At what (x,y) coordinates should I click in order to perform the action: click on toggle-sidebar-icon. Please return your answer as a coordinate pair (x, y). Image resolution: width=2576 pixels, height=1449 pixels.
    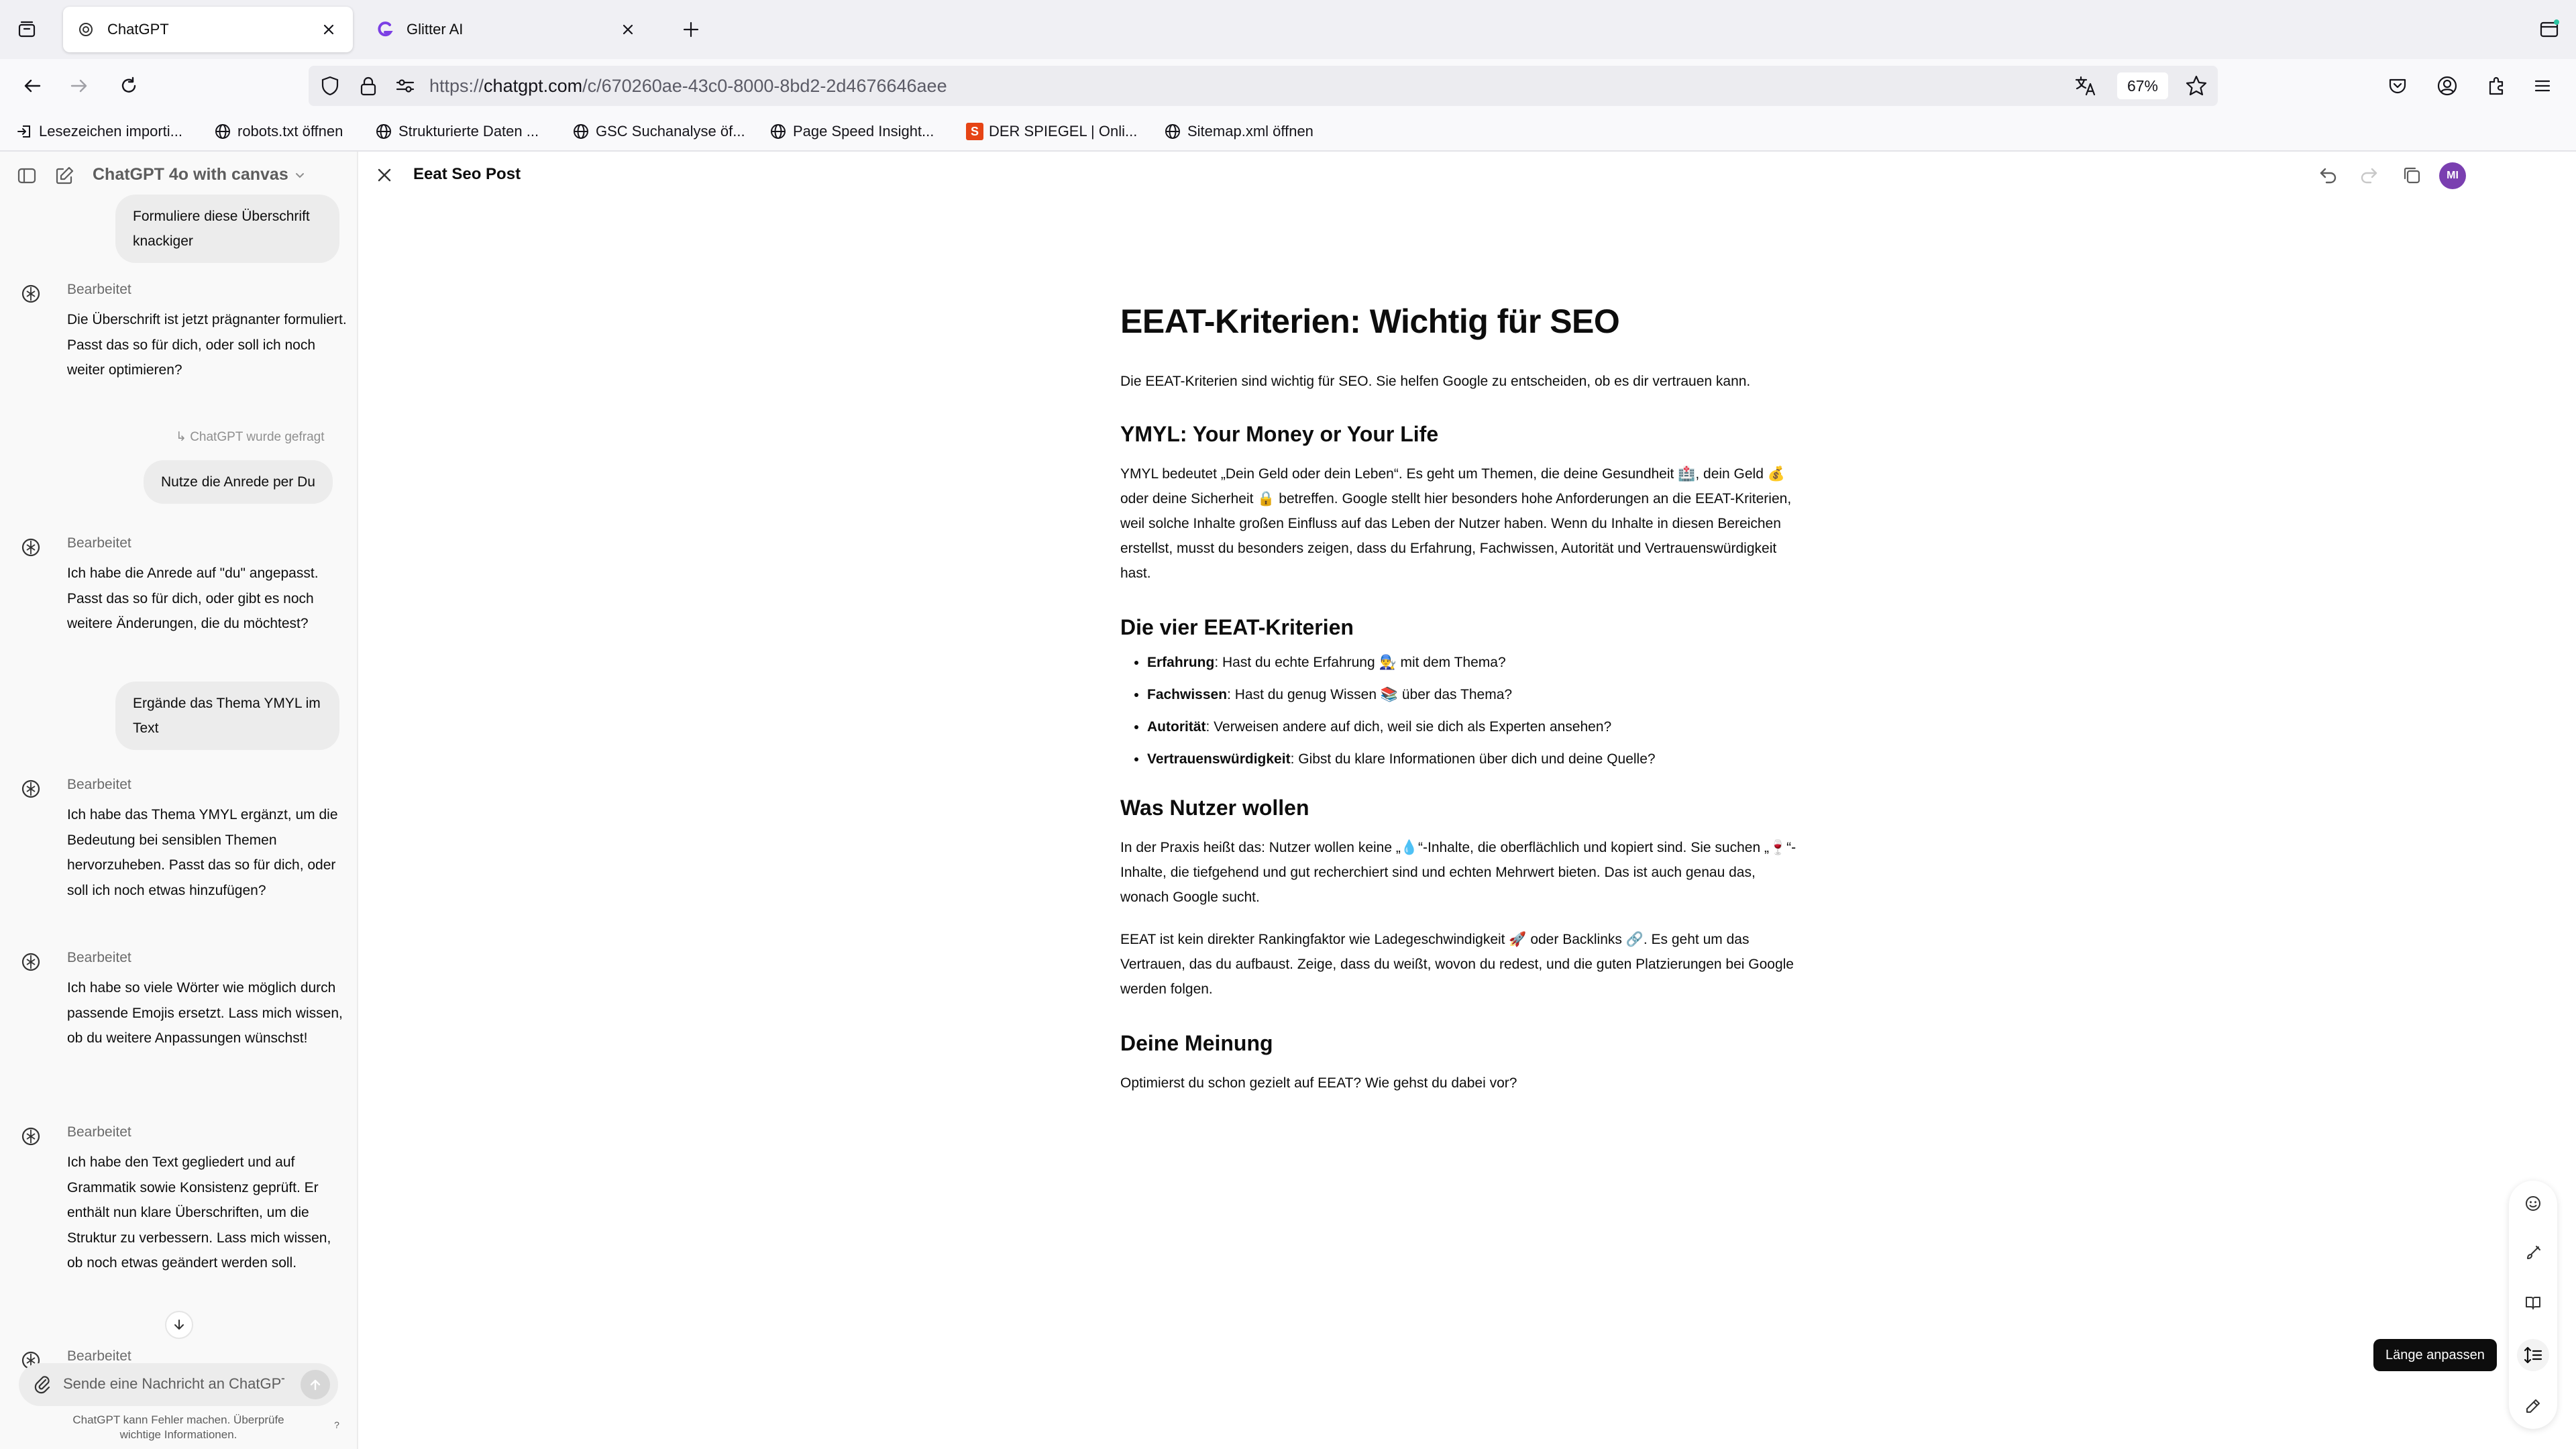
    Looking at the image, I should click on (27, 175).